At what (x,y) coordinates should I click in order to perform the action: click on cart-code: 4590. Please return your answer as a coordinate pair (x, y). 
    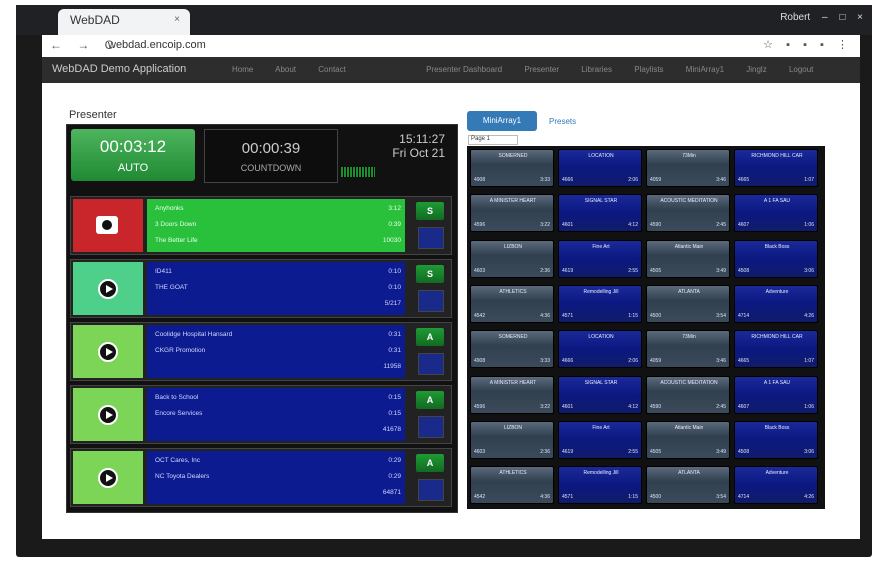
    Looking at the image, I should click on (656, 406).